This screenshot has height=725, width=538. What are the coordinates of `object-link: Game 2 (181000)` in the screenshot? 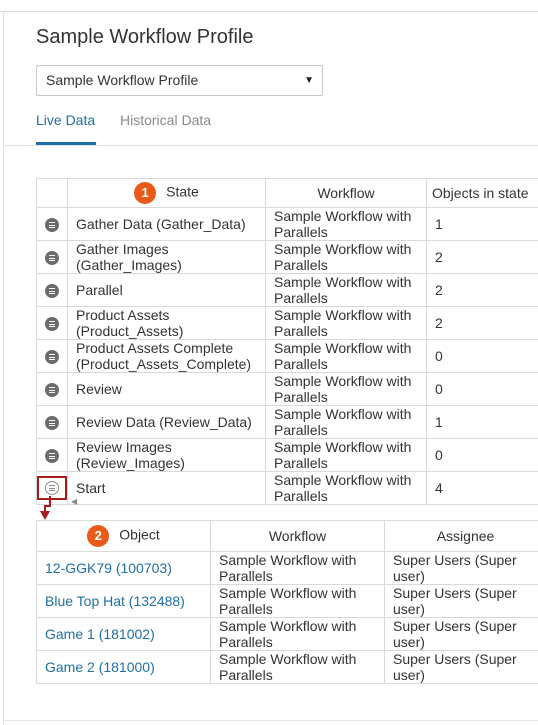 It's located at (100, 667).